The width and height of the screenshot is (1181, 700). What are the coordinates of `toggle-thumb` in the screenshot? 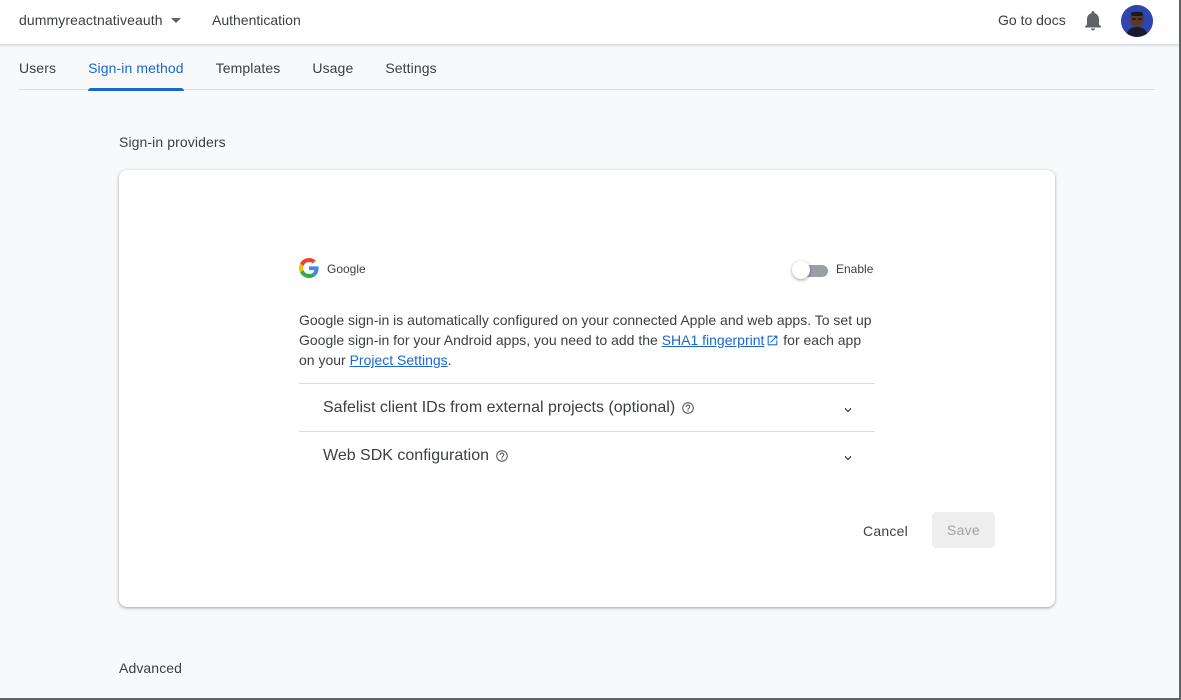 It's located at (801, 270).